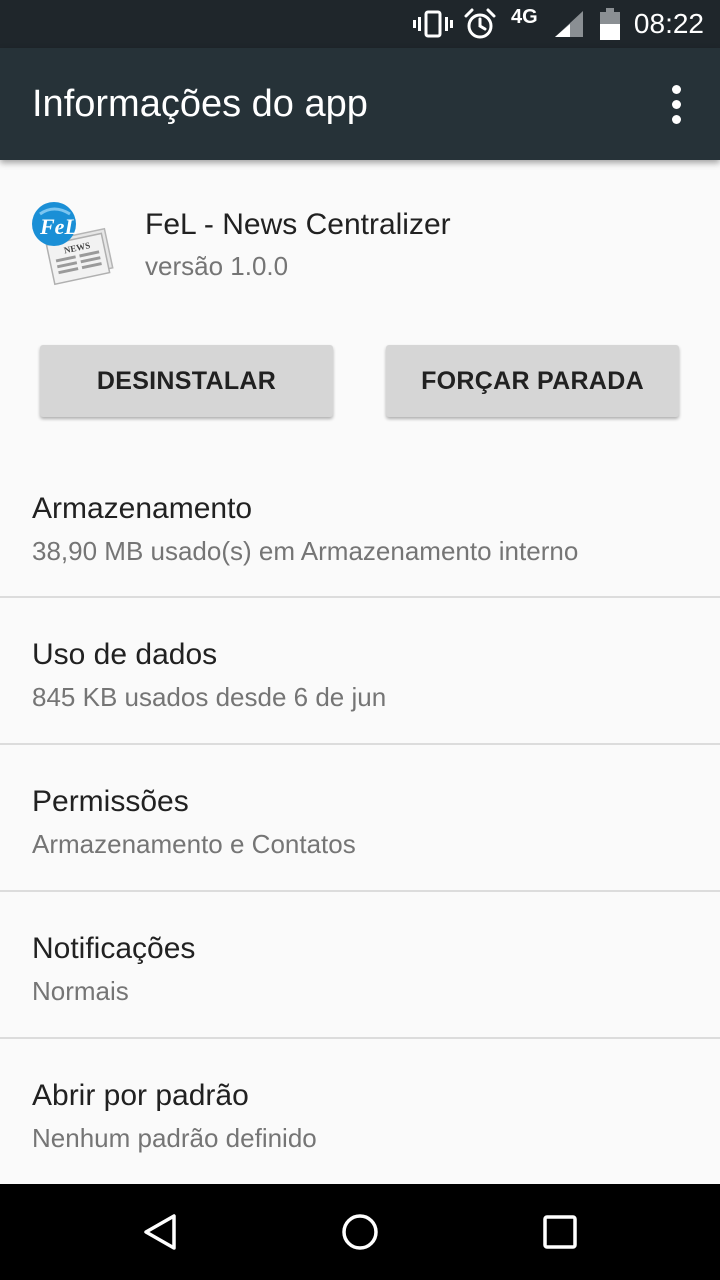  I want to click on back-icon, so click(160, 1232).